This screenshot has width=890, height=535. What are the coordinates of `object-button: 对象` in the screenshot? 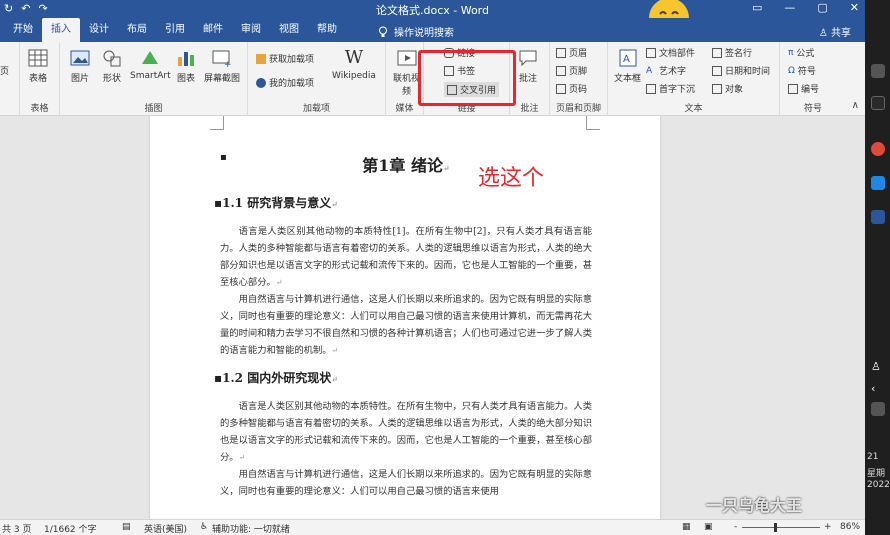 It's located at (727, 88).